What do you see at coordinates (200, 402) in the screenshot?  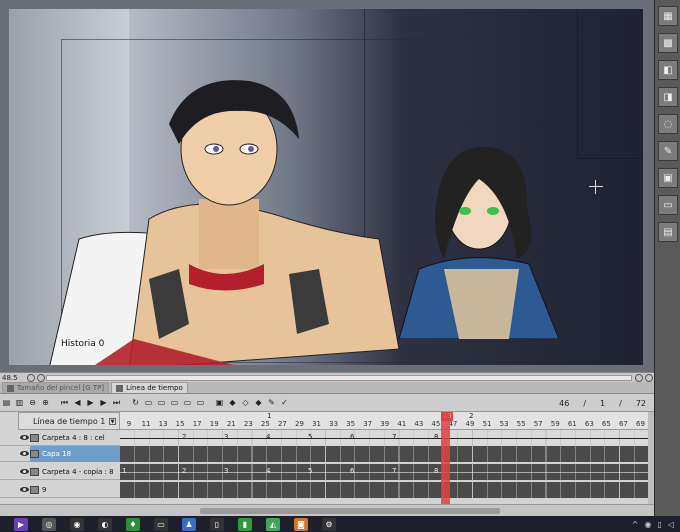 I see `light-table-icon: ▭` at bounding box center [200, 402].